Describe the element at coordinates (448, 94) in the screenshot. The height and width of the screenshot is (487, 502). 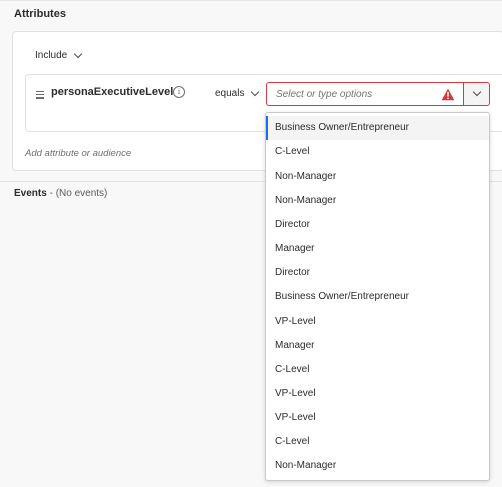
I see `alert-icon` at that location.